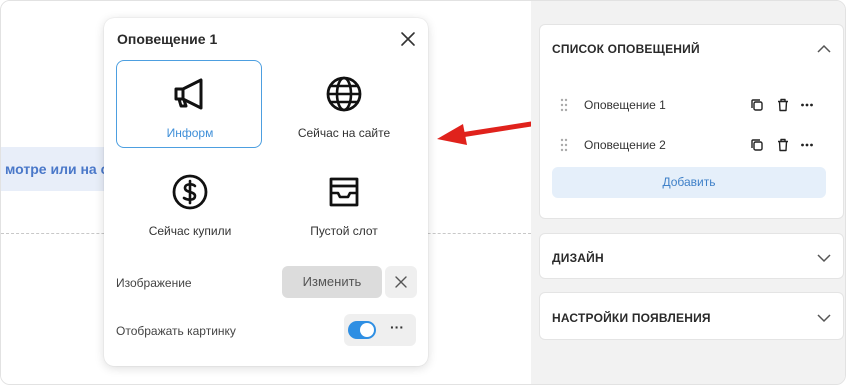  What do you see at coordinates (332, 282) in the screenshot?
I see `change-image-button: Изменить` at bounding box center [332, 282].